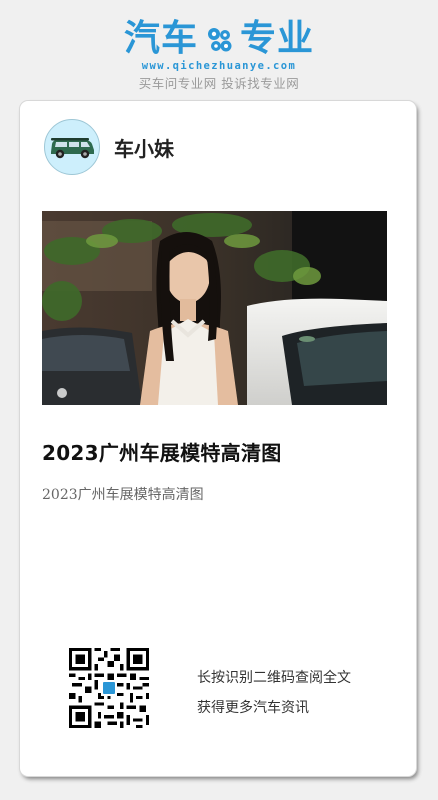 The width and height of the screenshot is (438, 800). Describe the element at coordinates (160, 38) in the screenshot. I see `logo-text-left: 汽车` at that location.